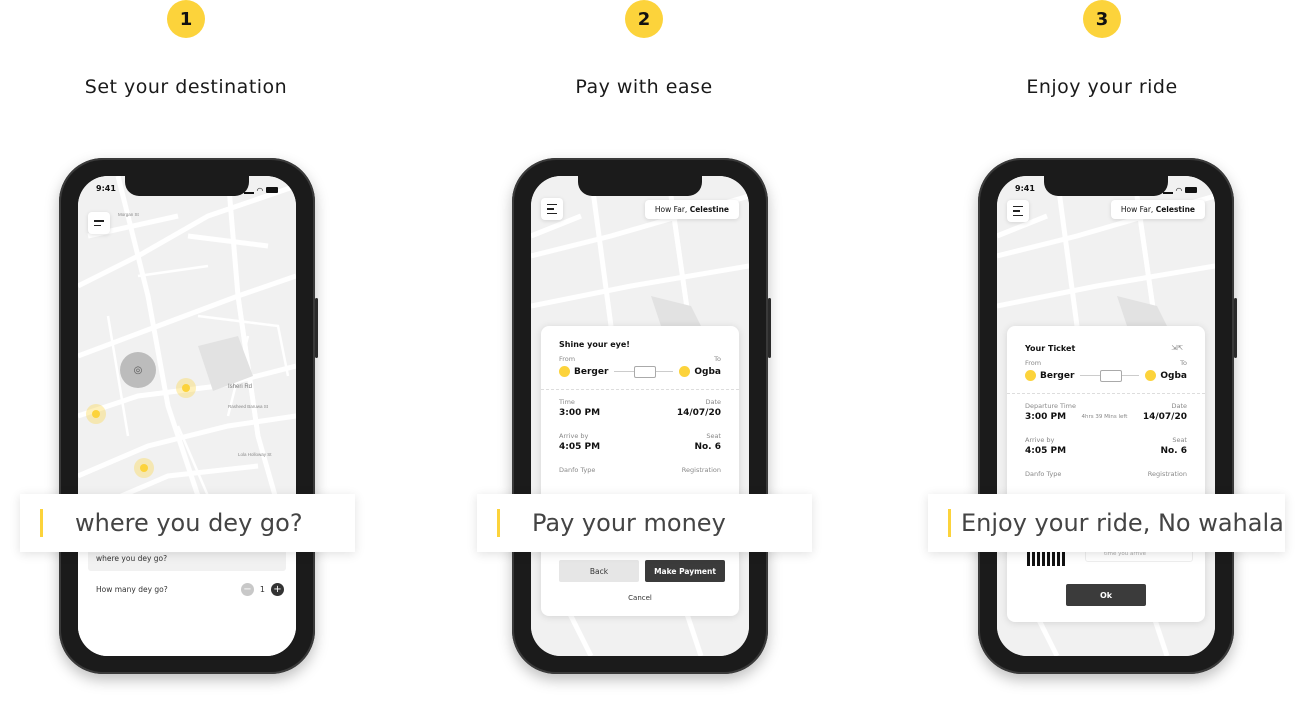  Describe the element at coordinates (1102, 19) in the screenshot. I see `step-number-badge: 3` at that location.